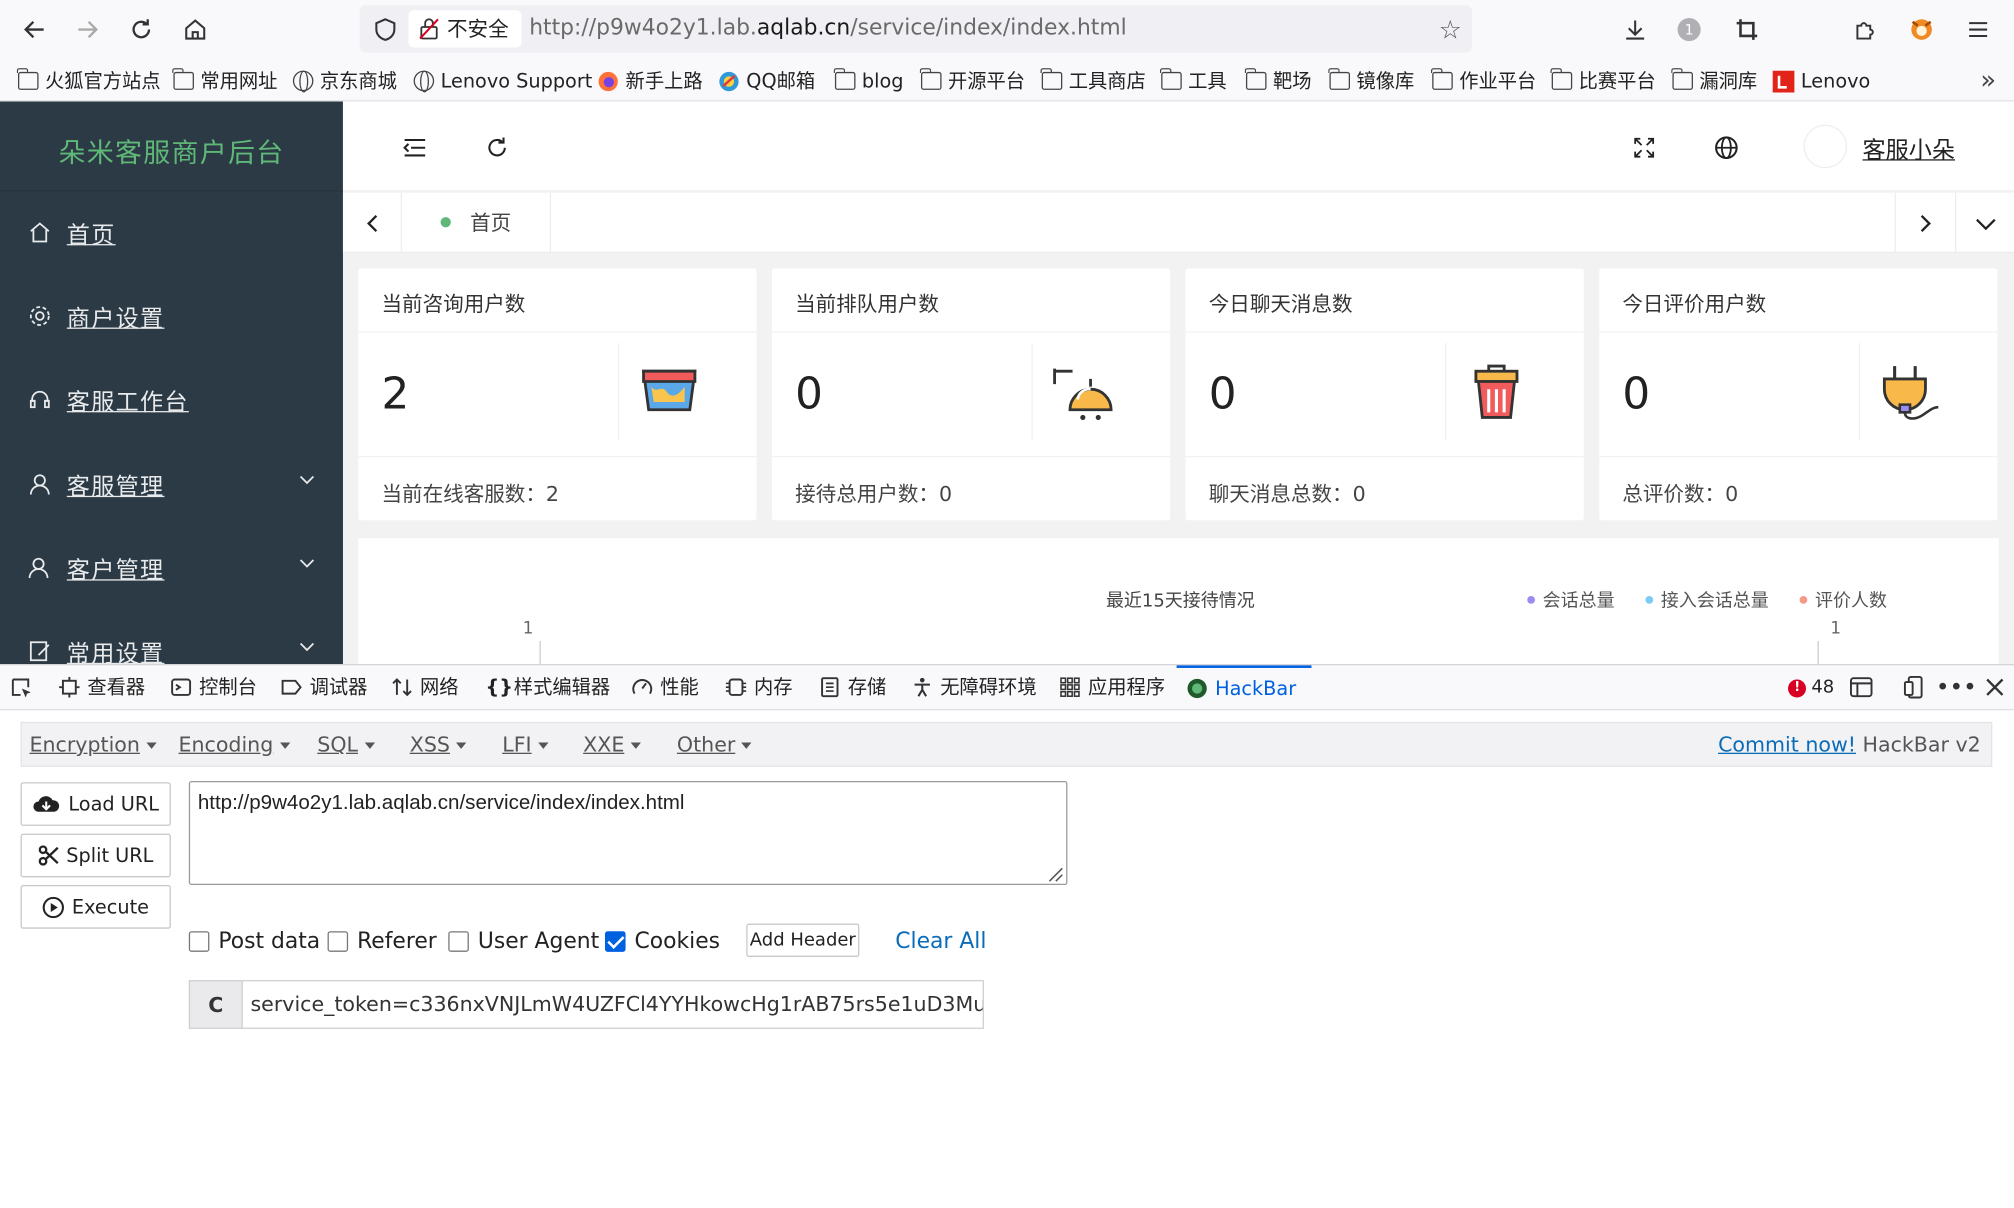 The height and width of the screenshot is (1208, 2014). Describe the element at coordinates (1811, 687) in the screenshot. I see `error-counter: ! 48` at that location.